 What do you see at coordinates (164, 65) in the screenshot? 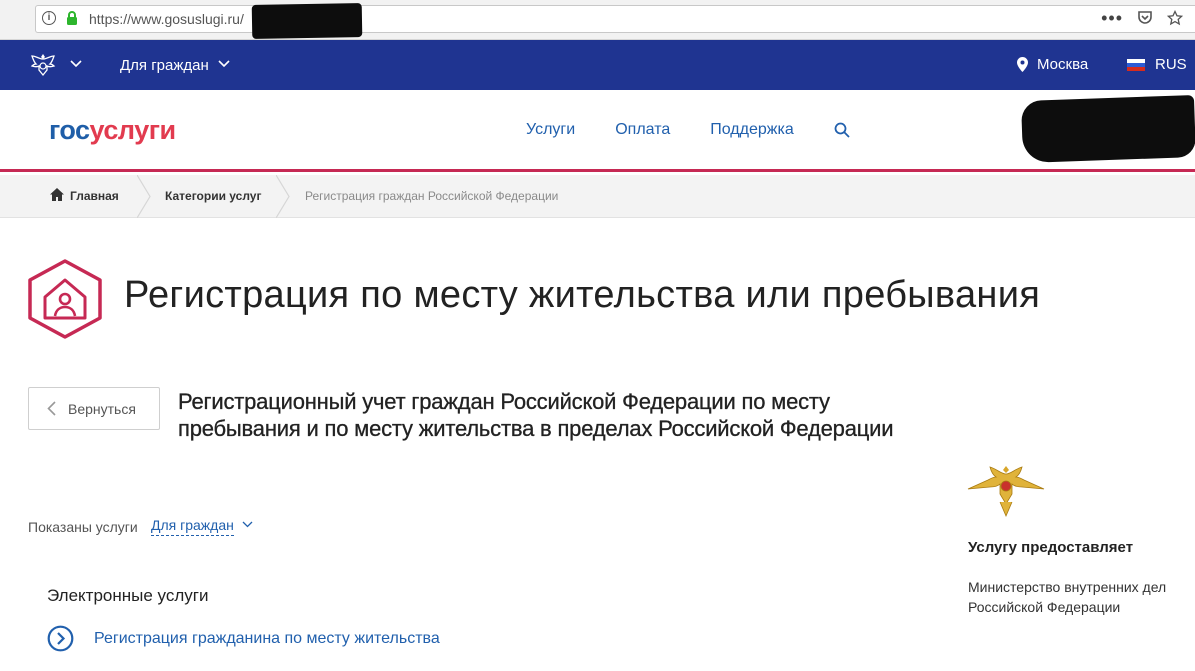
I see `audience-selector: Для граждан` at bounding box center [164, 65].